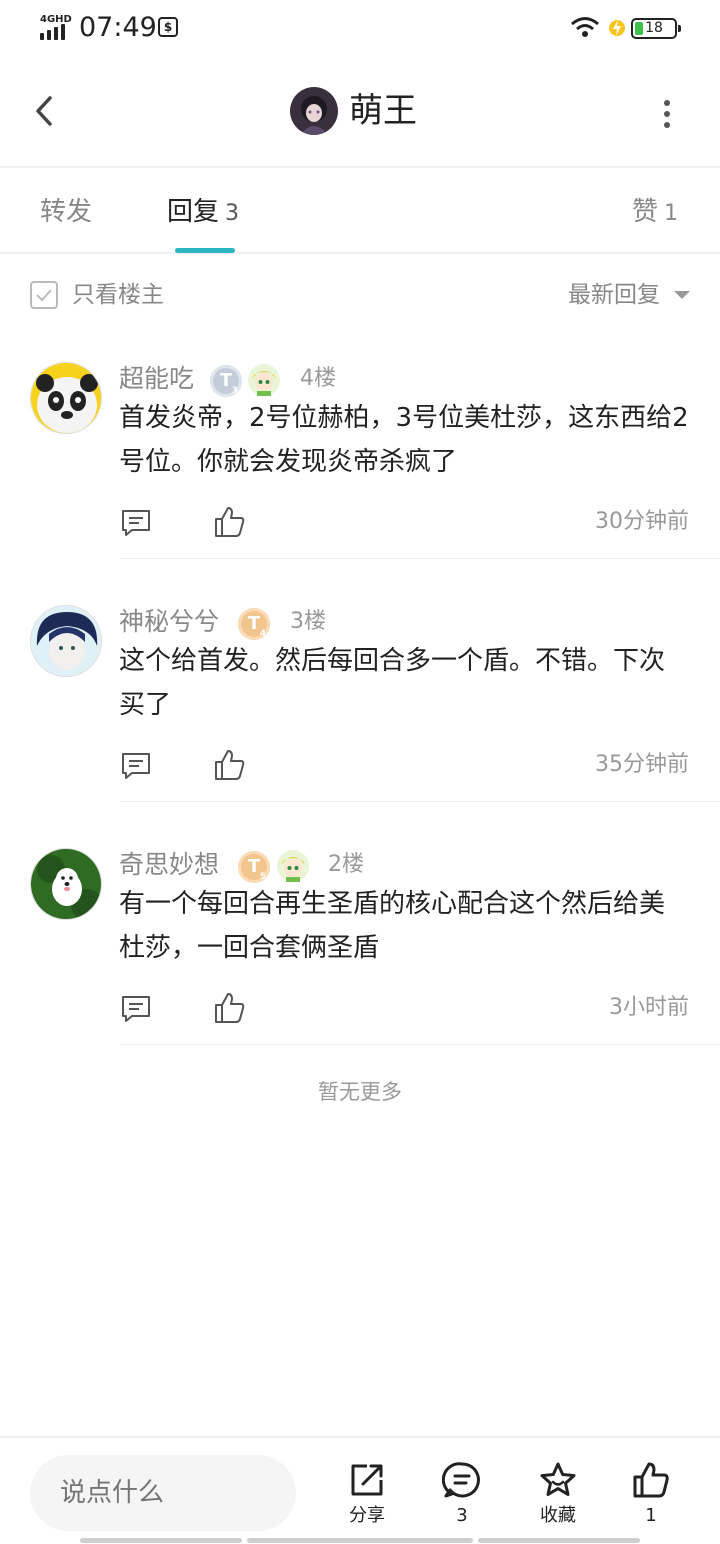 This screenshot has height=1544, width=720. I want to click on status-time: 07:49, so click(118, 27).